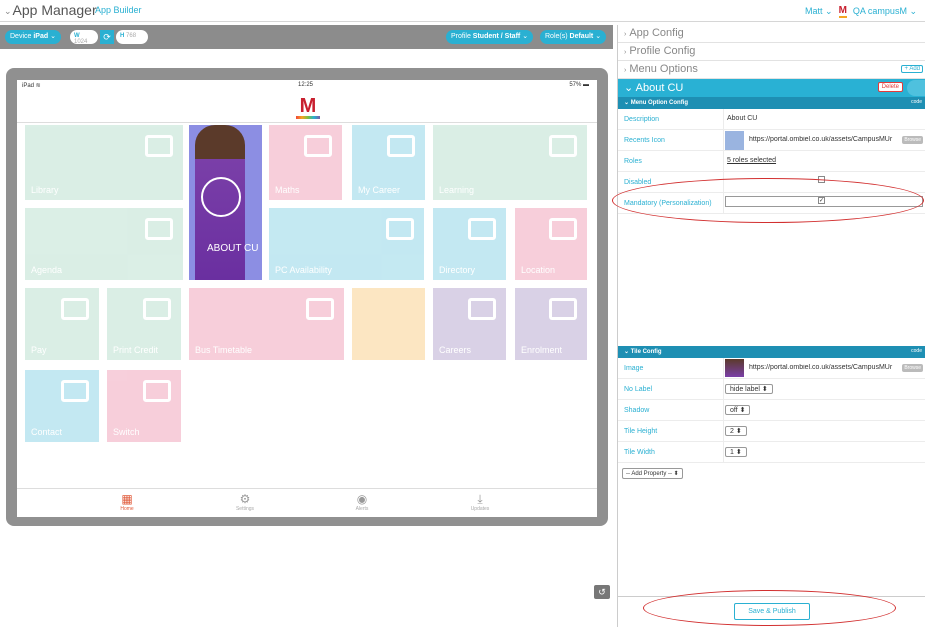 This screenshot has height=627, width=925. Describe the element at coordinates (45, 190) in the screenshot. I see `tile-label: Library` at that location.